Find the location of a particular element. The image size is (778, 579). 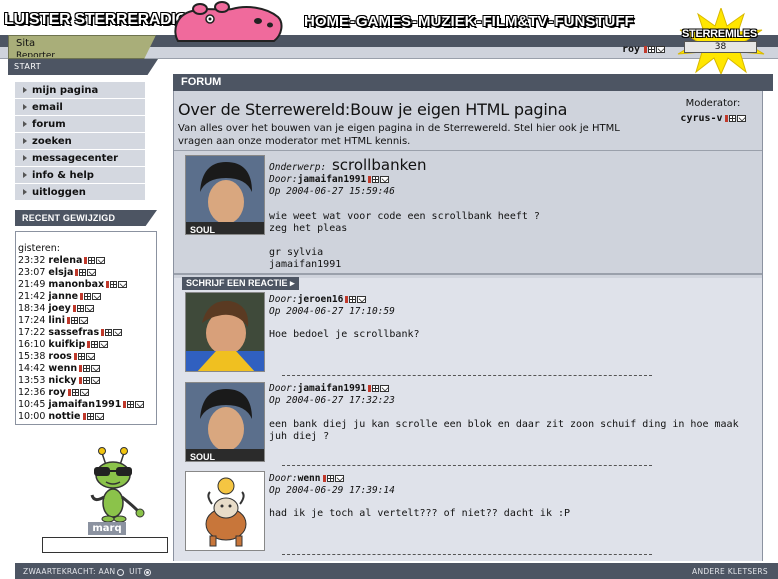

recent-user: janne is located at coordinates (63, 296).